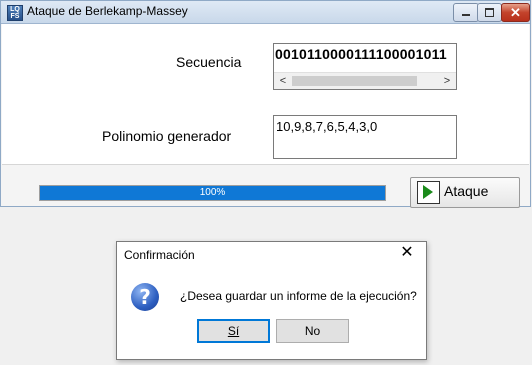 This screenshot has height=365, width=532. What do you see at coordinates (407, 253) in the screenshot?
I see `dialog-close-icon: ✕` at bounding box center [407, 253].